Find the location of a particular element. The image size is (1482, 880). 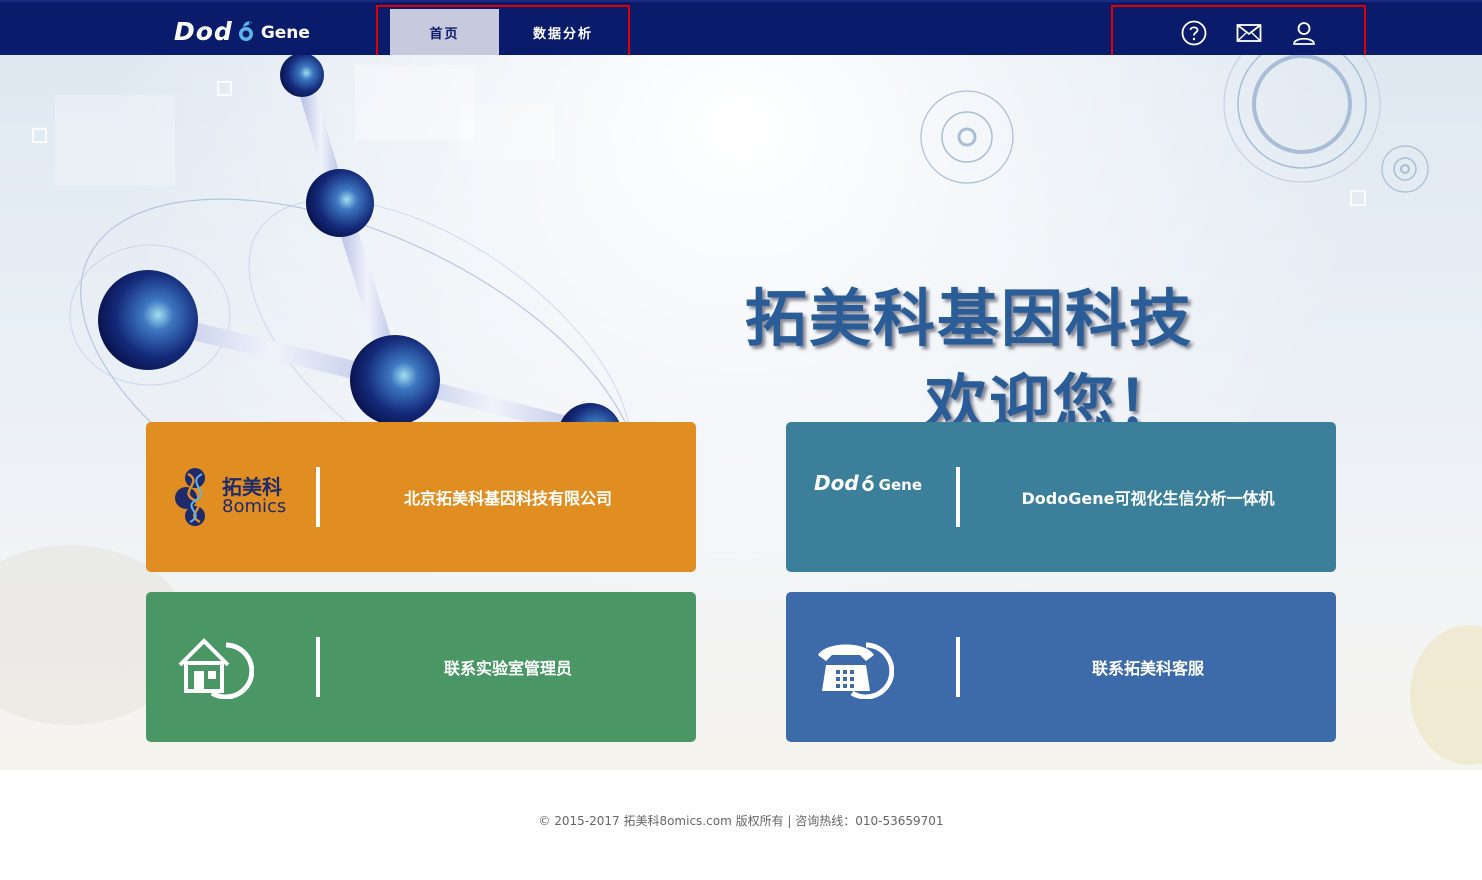

welcome-title: 拓美科基因科技 is located at coordinates (969, 318).